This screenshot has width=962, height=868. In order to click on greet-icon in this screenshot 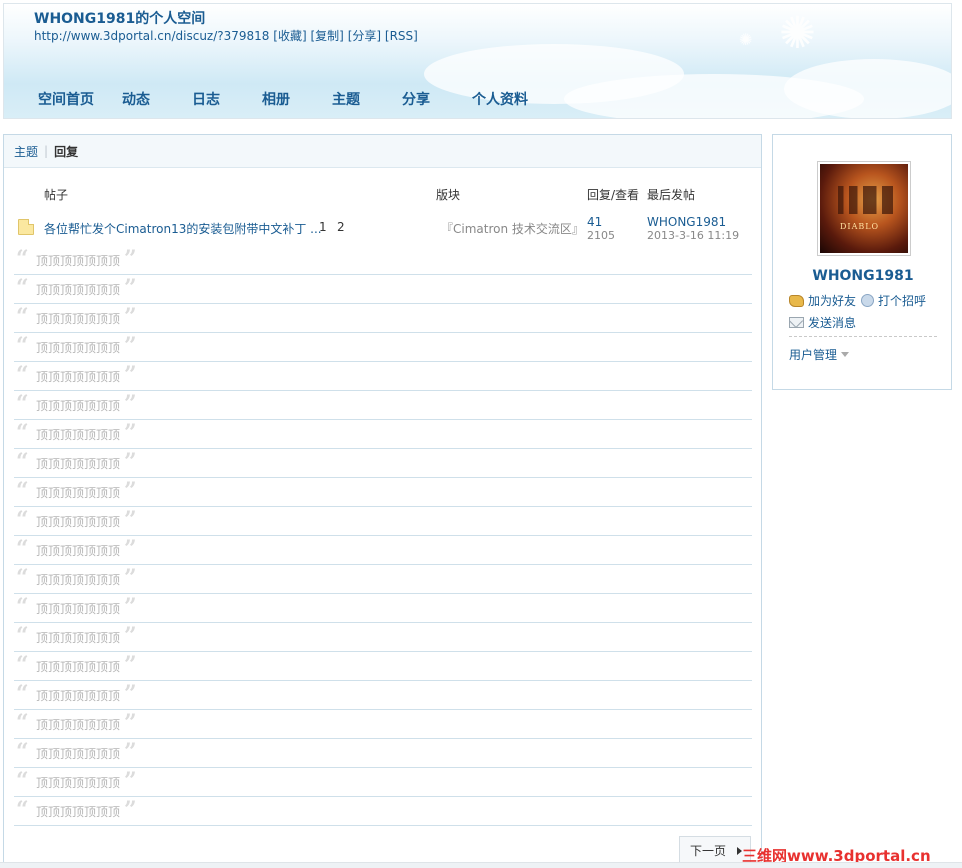, I will do `click(867, 300)`.